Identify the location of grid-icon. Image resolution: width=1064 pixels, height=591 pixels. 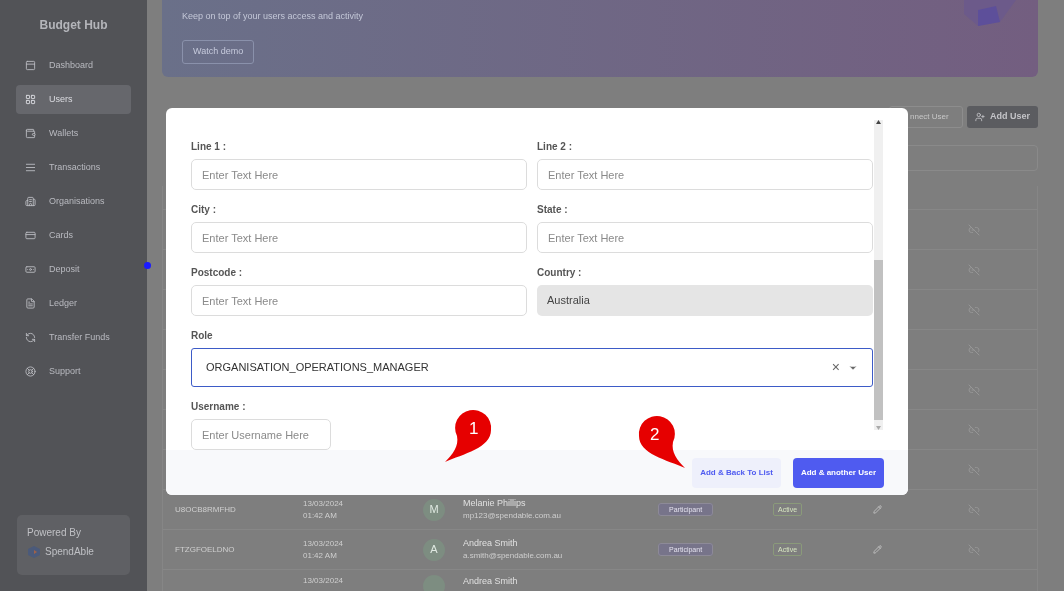
(30, 99).